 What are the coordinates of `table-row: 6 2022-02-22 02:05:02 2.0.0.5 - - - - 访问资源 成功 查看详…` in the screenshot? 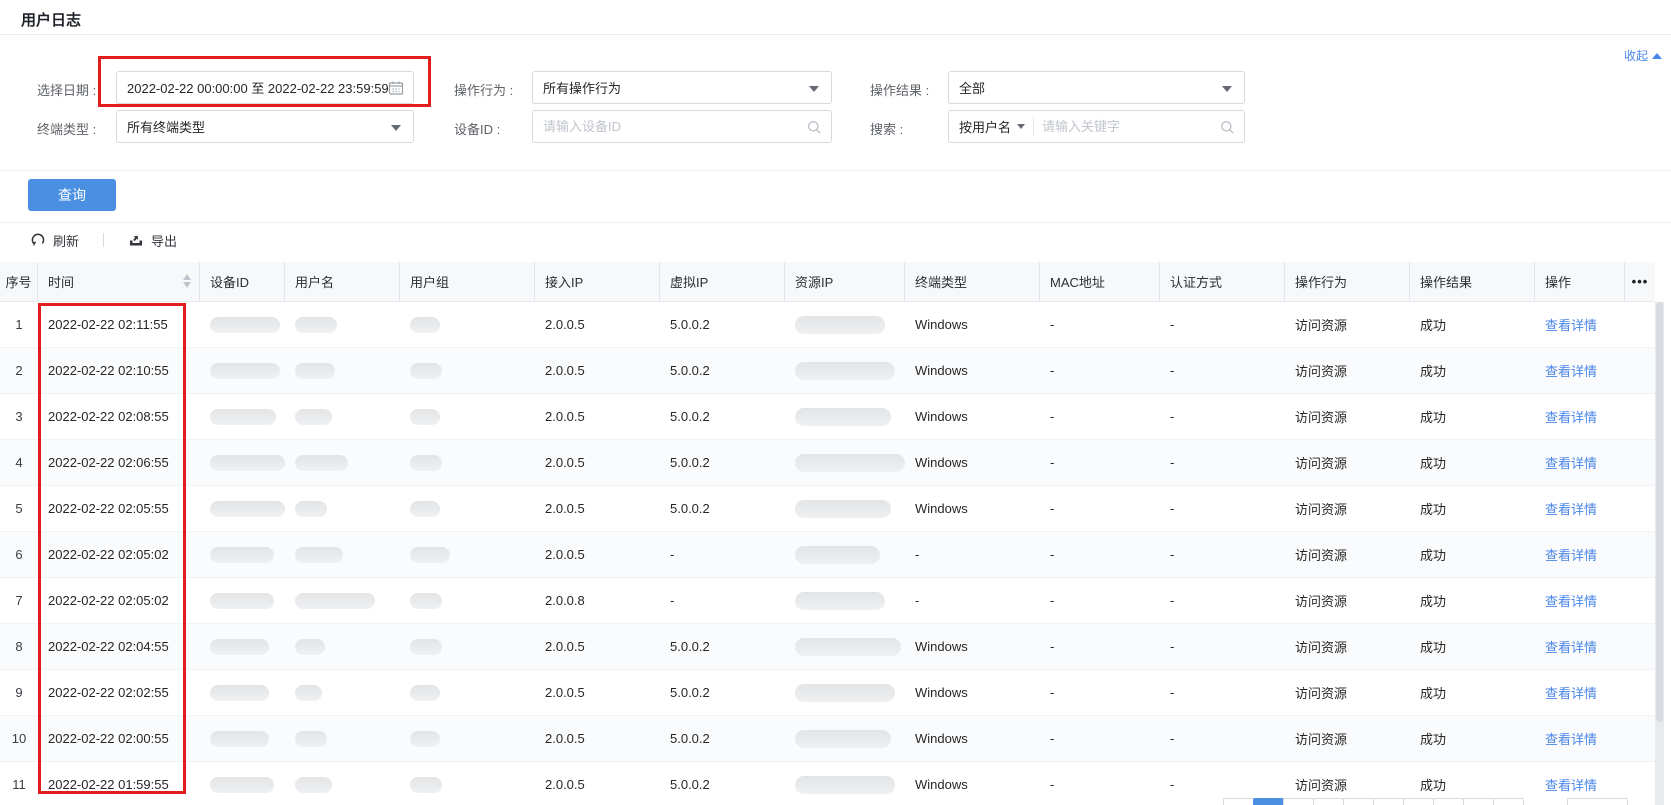 It's located at (827, 555).